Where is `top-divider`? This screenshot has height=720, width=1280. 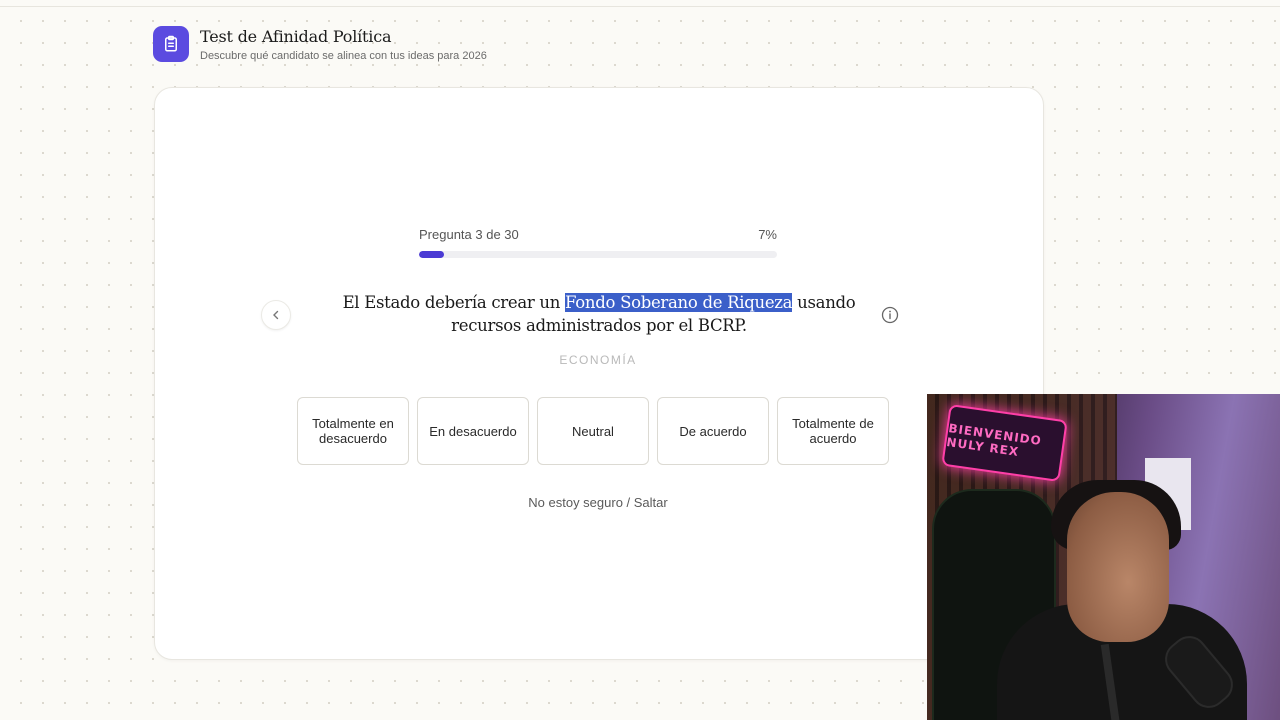 top-divider is located at coordinates (640, 6).